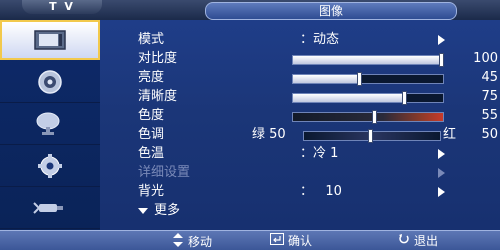 The image size is (500, 250). Describe the element at coordinates (485, 58) in the screenshot. I see `contrast-value: 100` at that location.